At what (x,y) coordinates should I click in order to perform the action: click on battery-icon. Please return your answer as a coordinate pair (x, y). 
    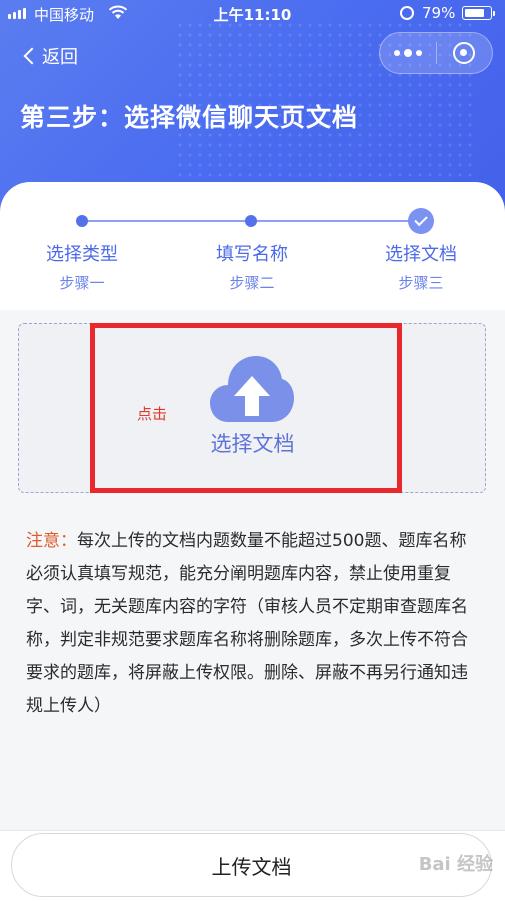
    Looking at the image, I should click on (478, 13).